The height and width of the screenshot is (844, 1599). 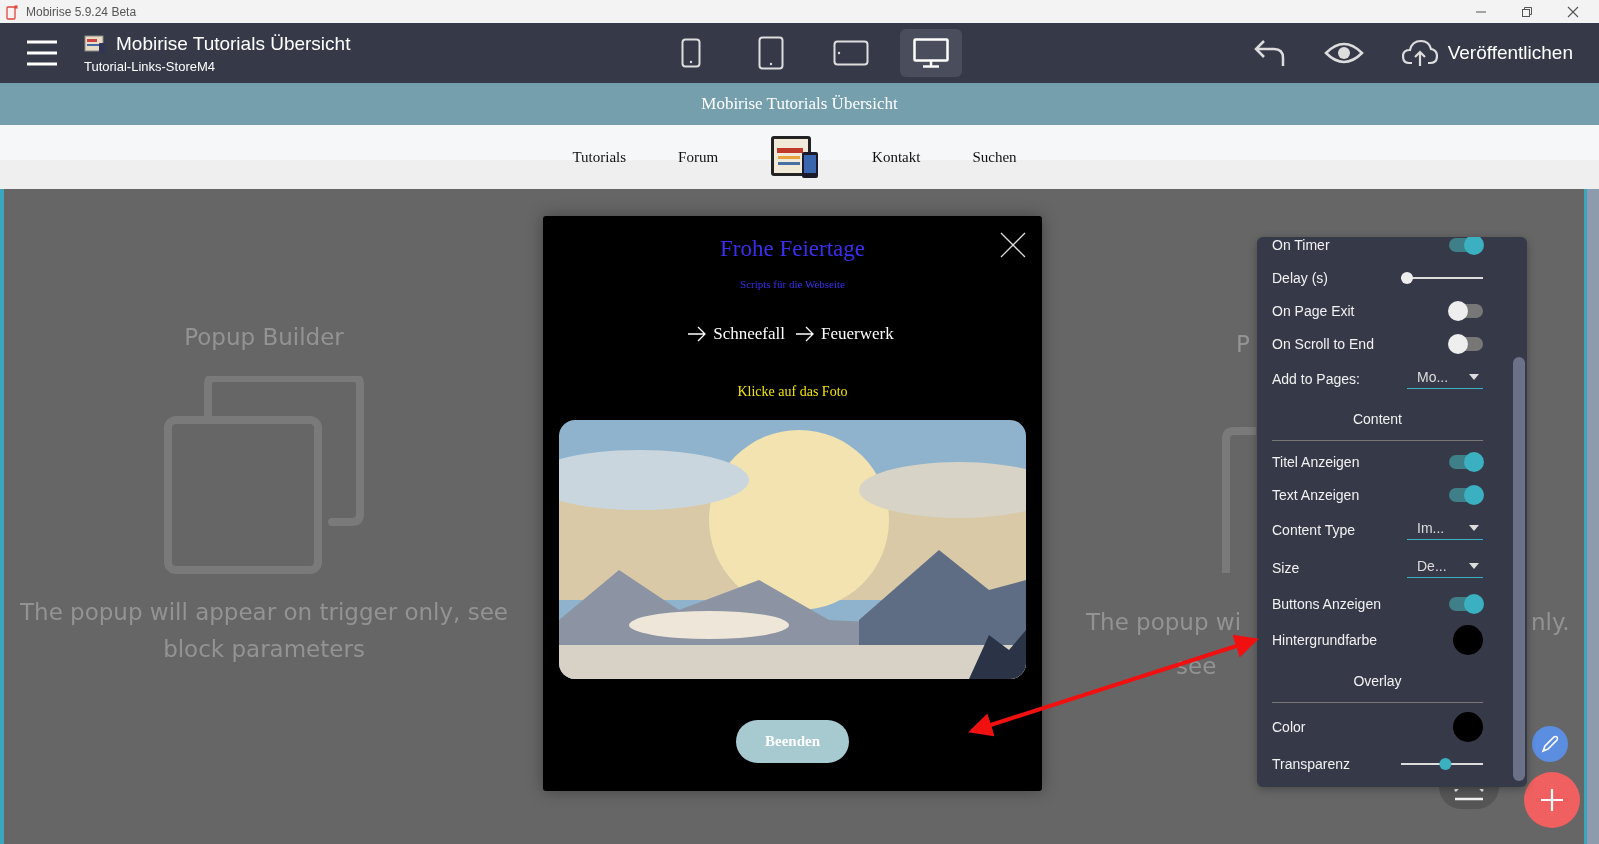 What do you see at coordinates (1289, 727) in the screenshot?
I see `setting-label: Color` at bounding box center [1289, 727].